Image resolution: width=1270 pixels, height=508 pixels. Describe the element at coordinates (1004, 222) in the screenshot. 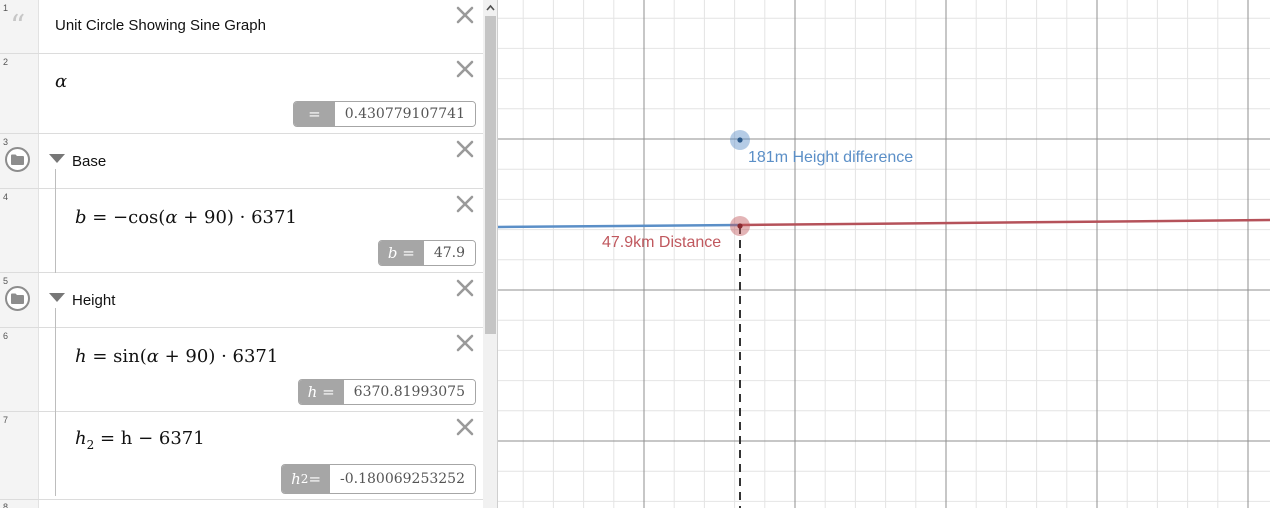

I see `red-curve` at that location.